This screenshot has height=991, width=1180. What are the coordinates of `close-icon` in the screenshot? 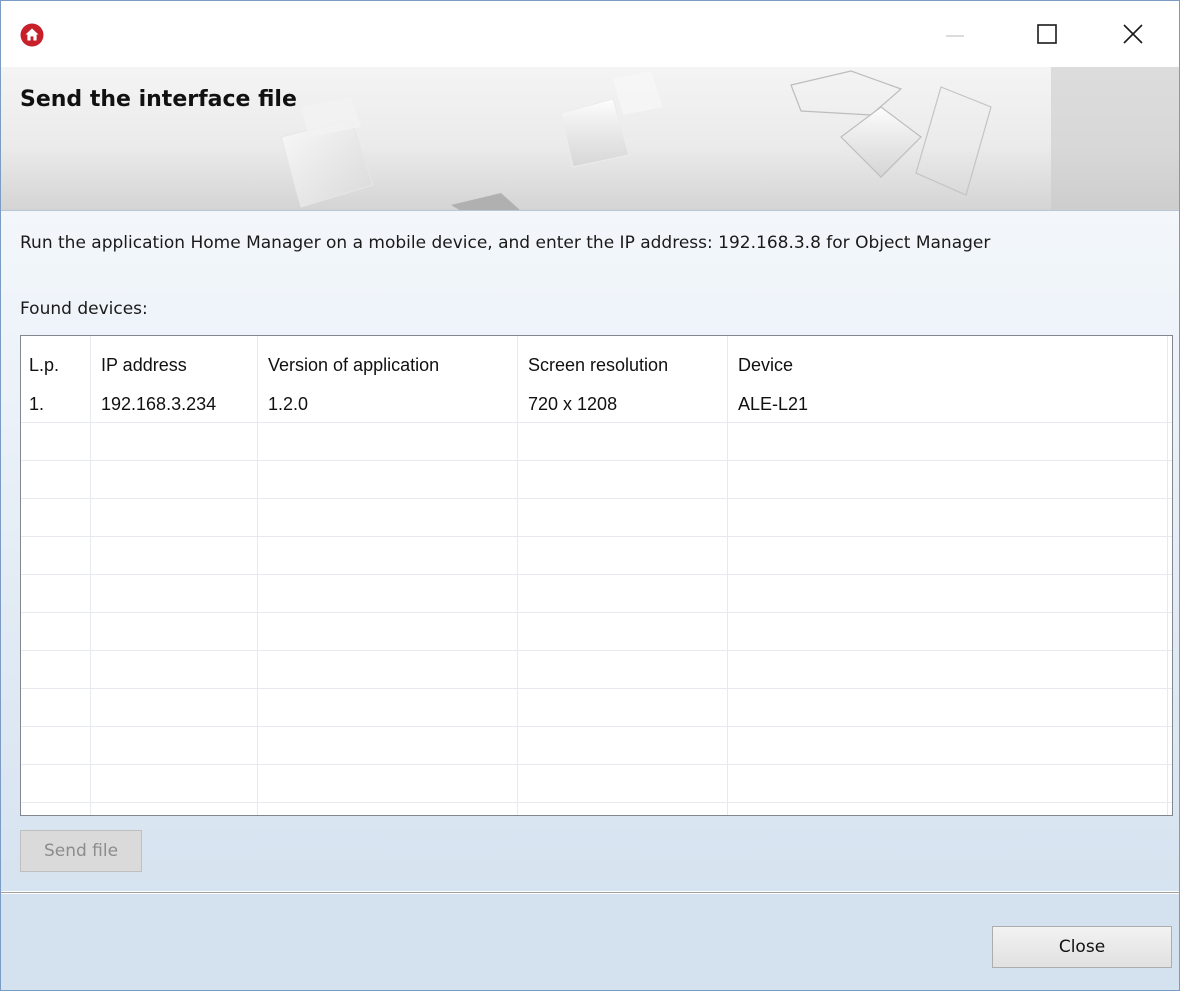 It's located at (1133, 34).